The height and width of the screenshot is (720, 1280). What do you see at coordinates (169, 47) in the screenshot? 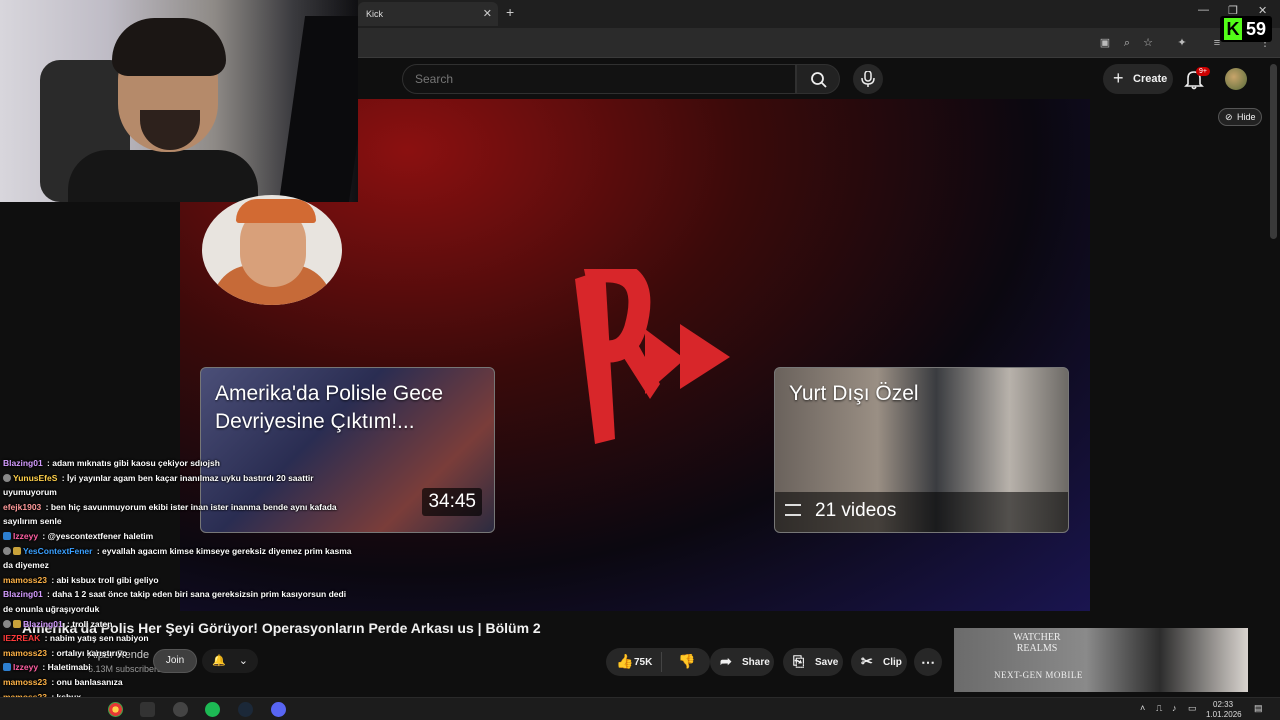
I see `streamer-hair` at bounding box center [169, 47].